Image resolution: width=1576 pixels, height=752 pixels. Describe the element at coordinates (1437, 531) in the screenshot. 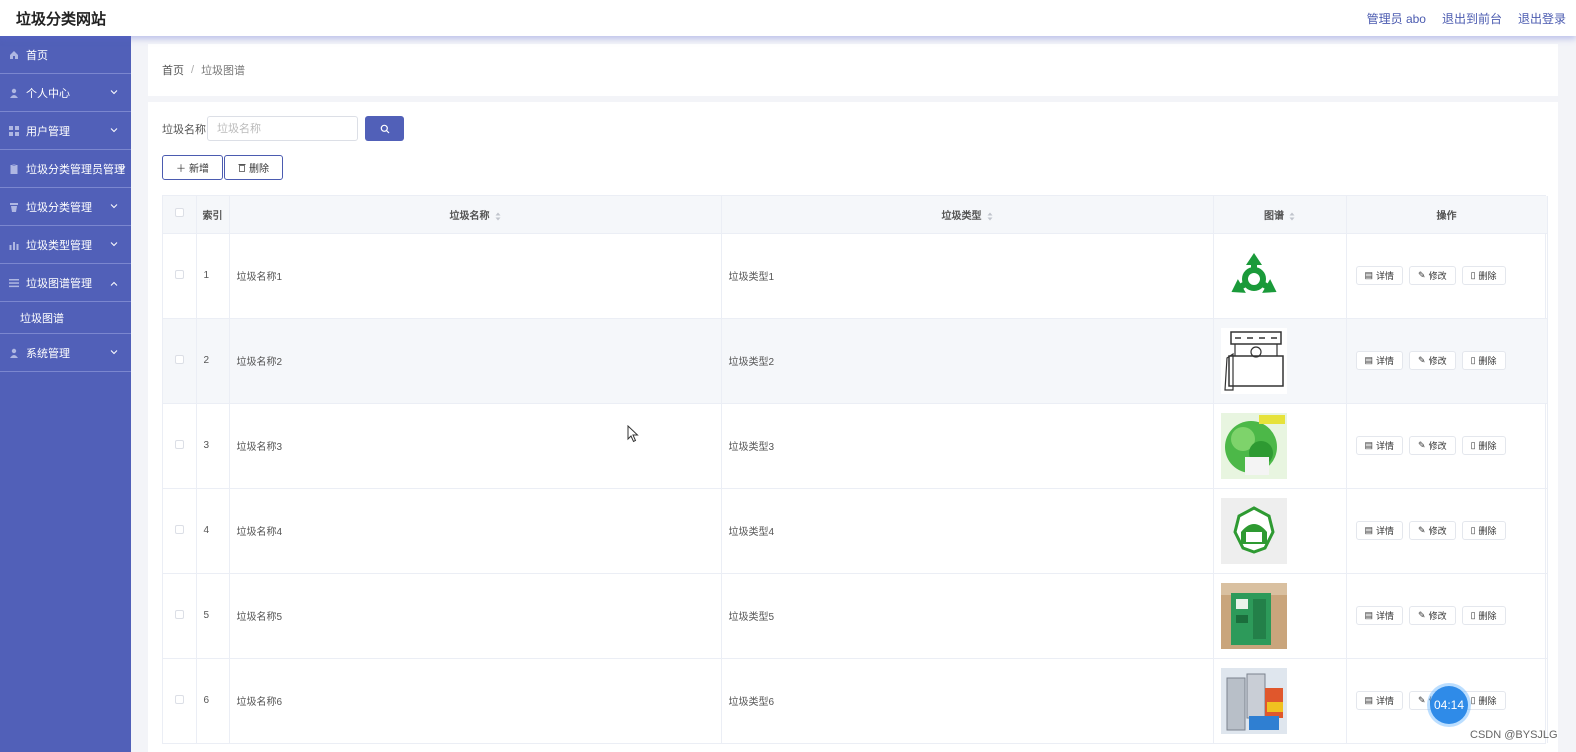

I see `edit-button-label: 修改` at that location.